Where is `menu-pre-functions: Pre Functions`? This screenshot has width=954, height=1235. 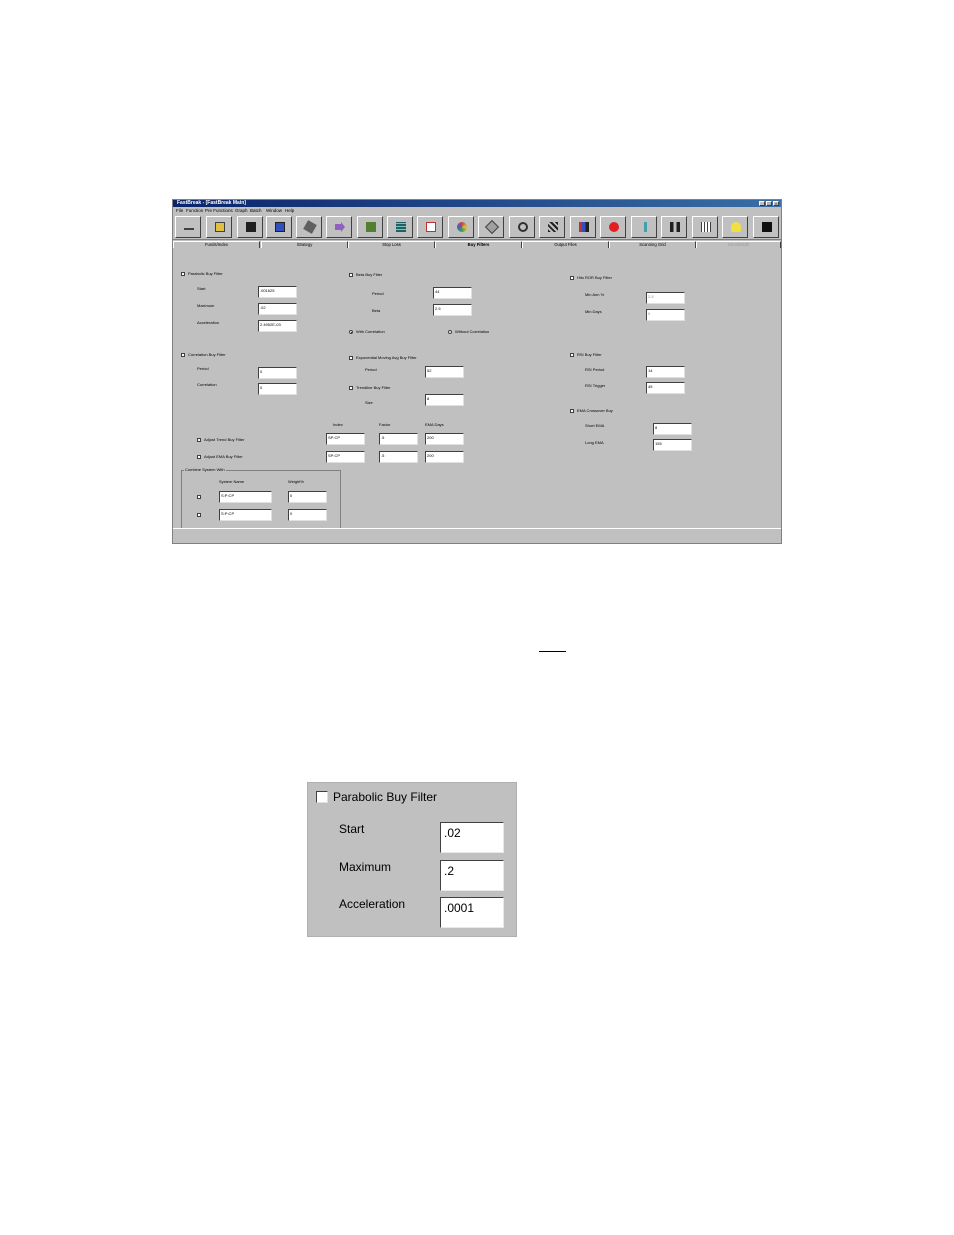
menu-pre-functions: Pre Functions is located at coordinates (219, 210).